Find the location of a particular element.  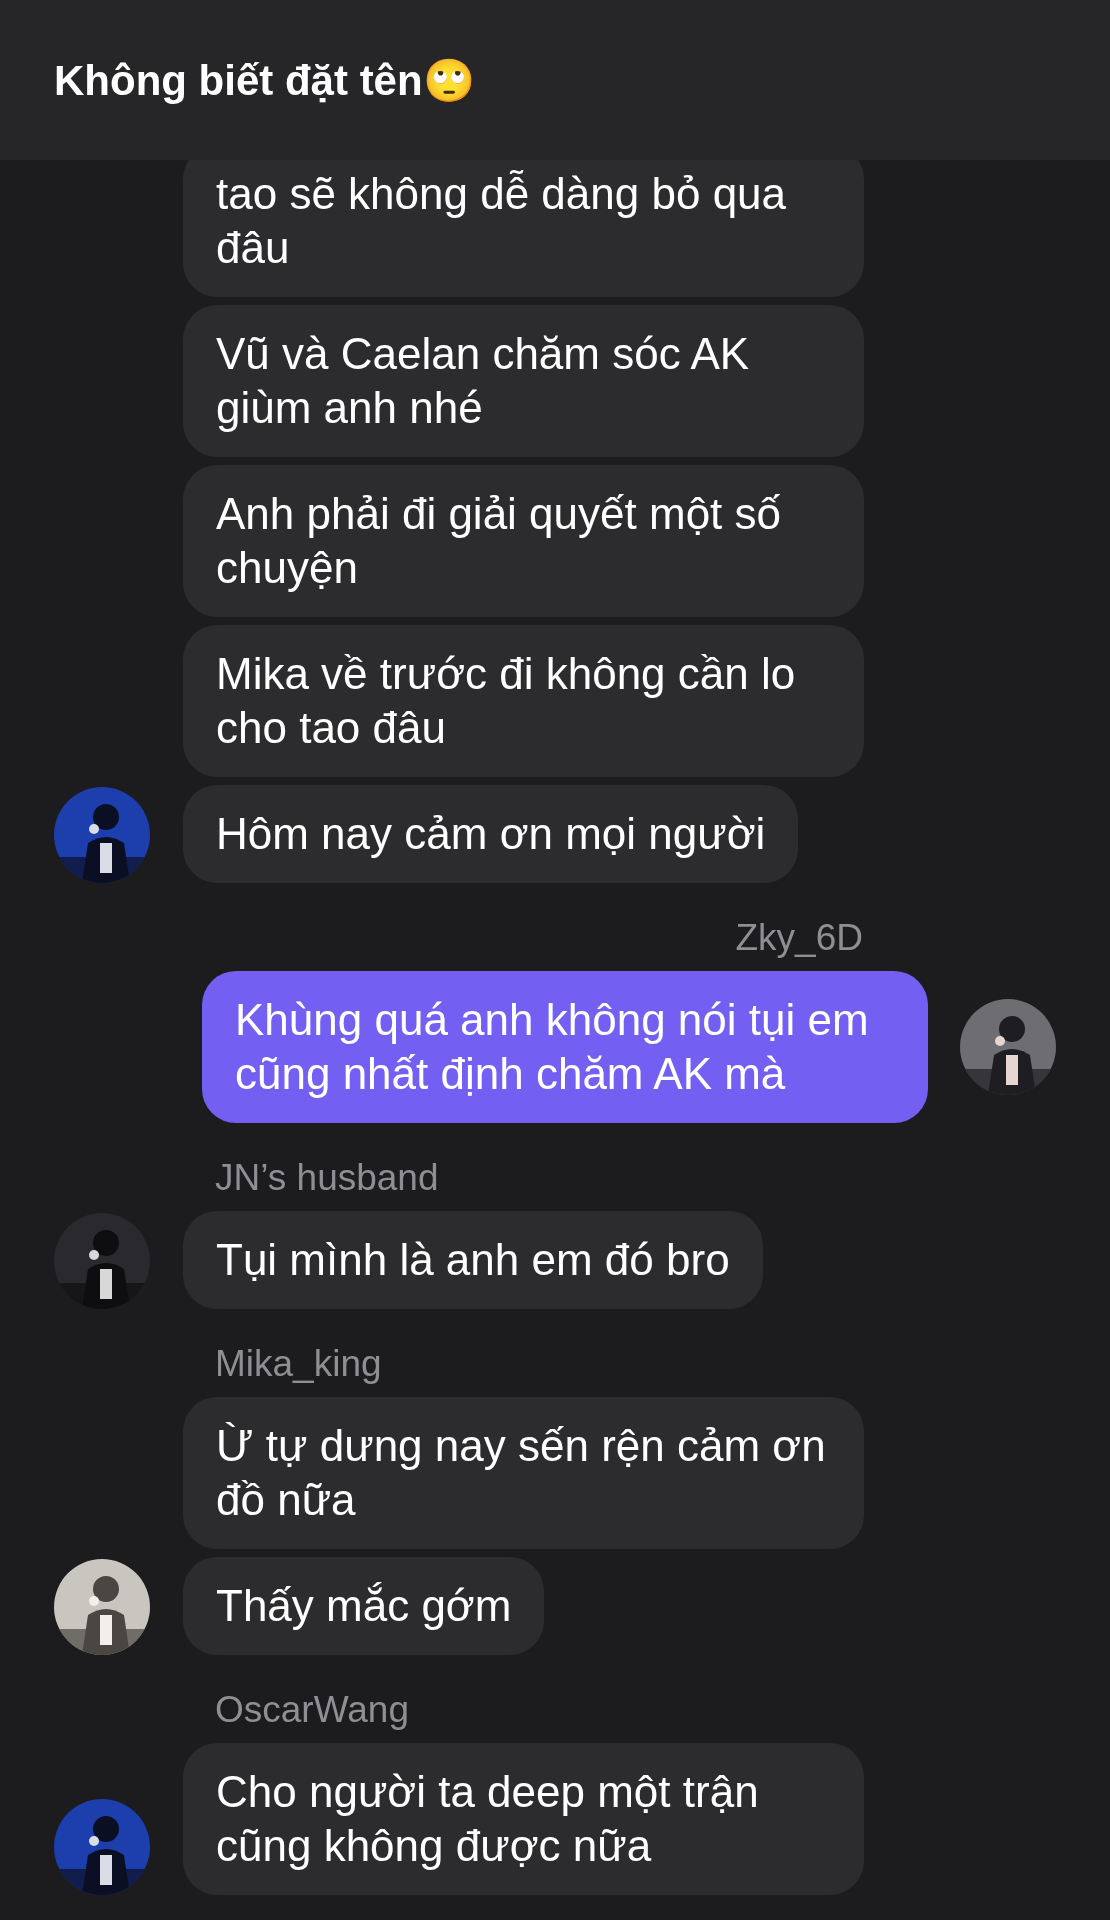

sender-name: Mika_king is located at coordinates (298, 1364).